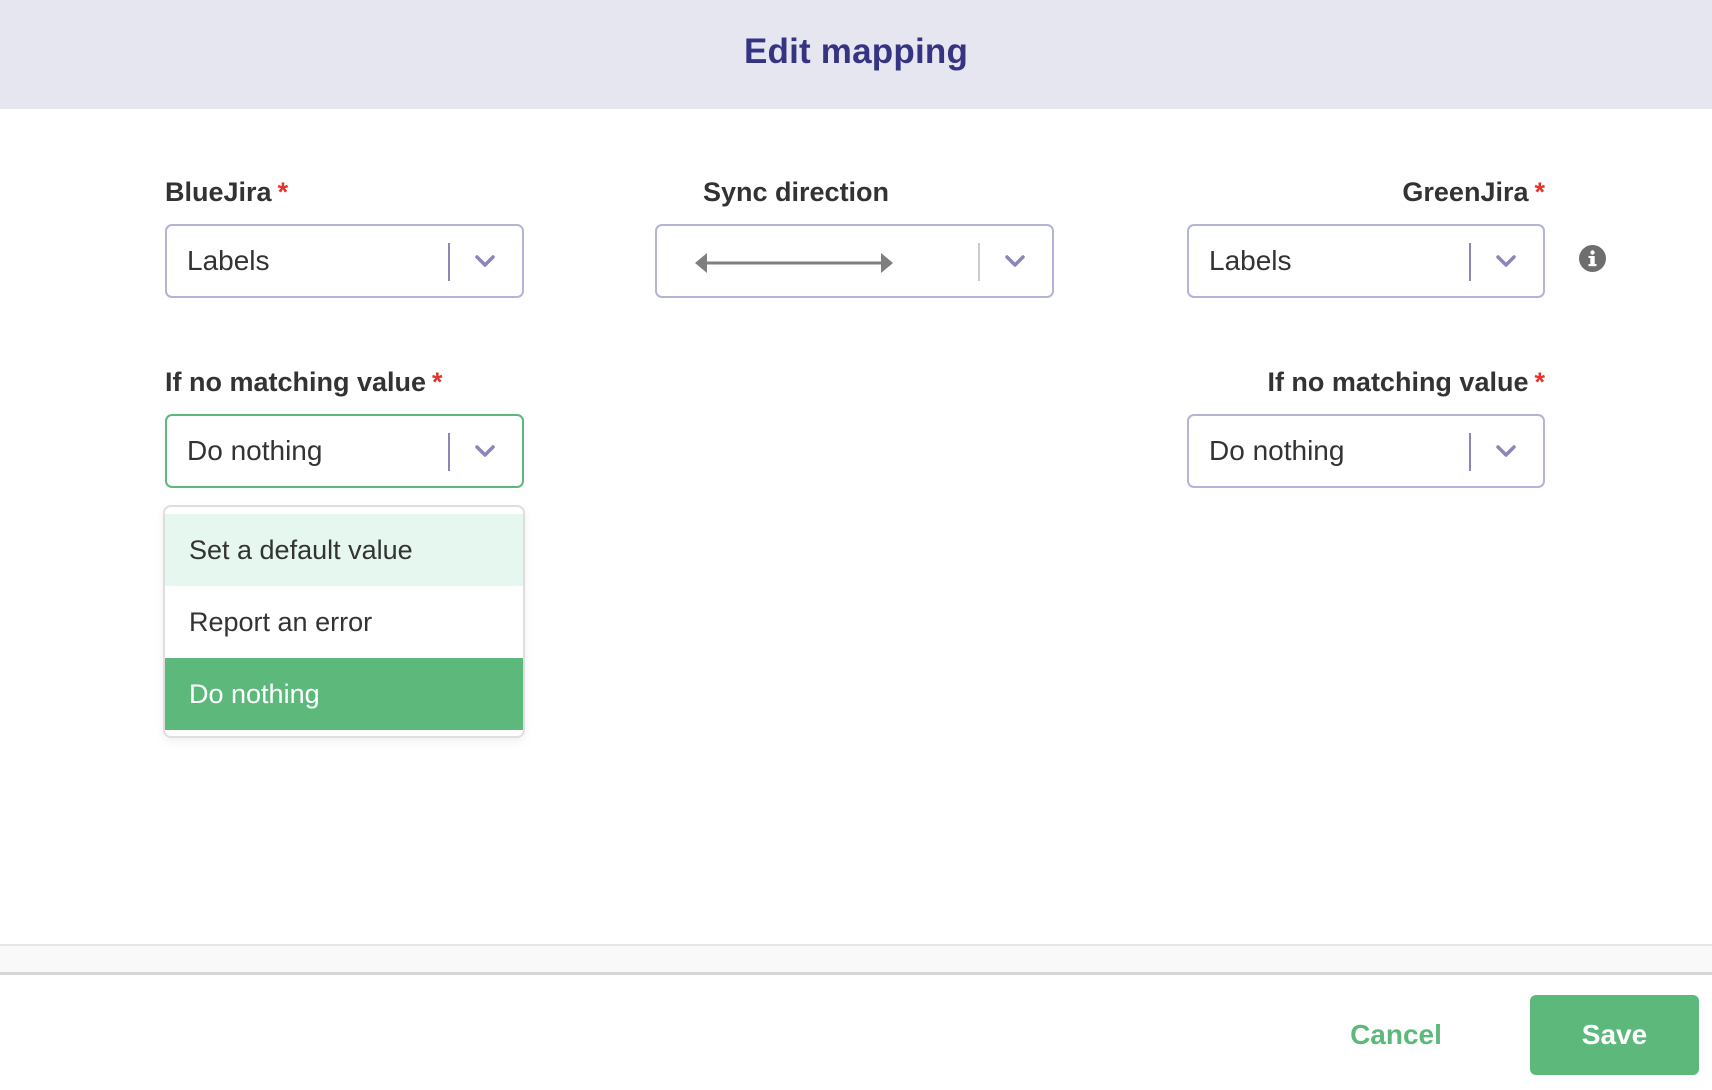  I want to click on left-nomatch-label-text: If no matching value, so click(296, 382).